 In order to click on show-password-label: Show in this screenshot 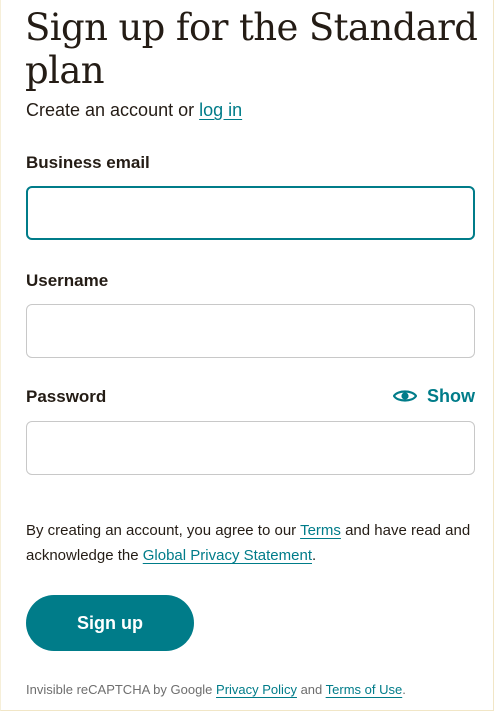, I will do `click(451, 395)`.